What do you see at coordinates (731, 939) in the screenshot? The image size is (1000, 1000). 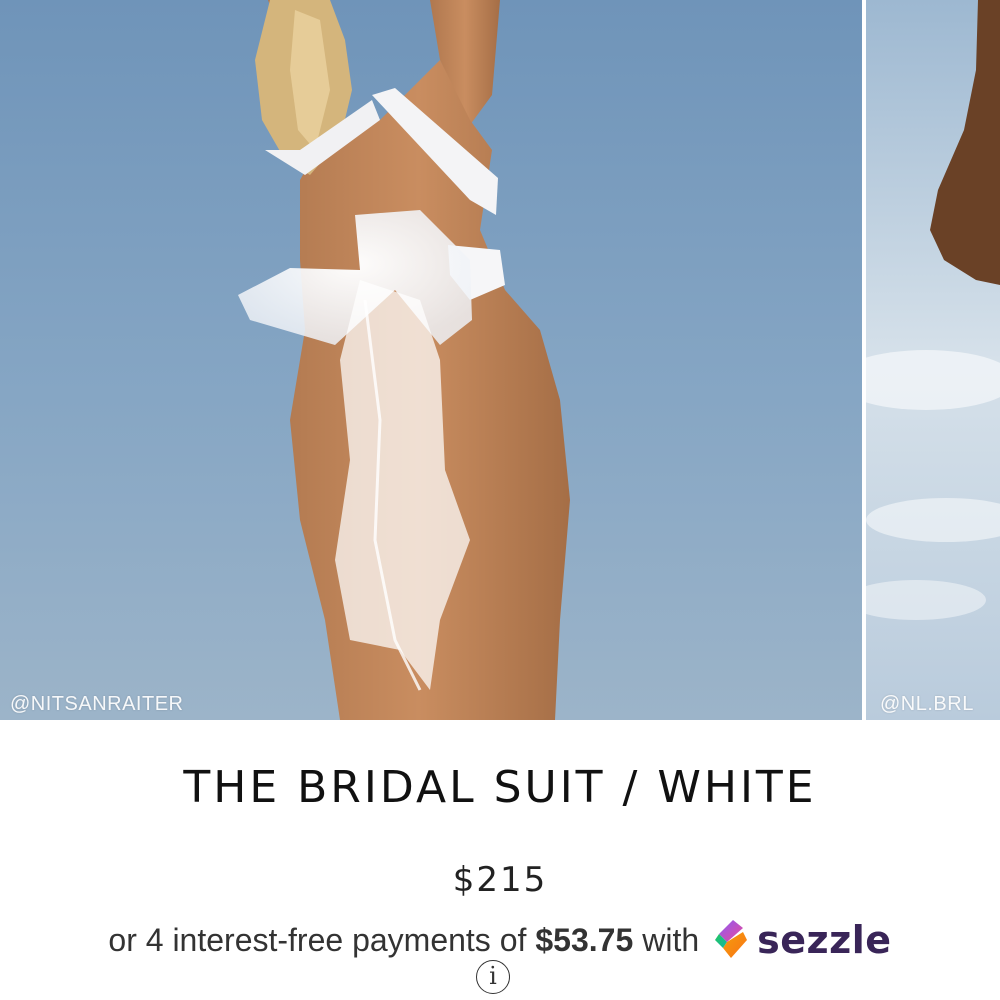 I see `sezzle-icon` at bounding box center [731, 939].